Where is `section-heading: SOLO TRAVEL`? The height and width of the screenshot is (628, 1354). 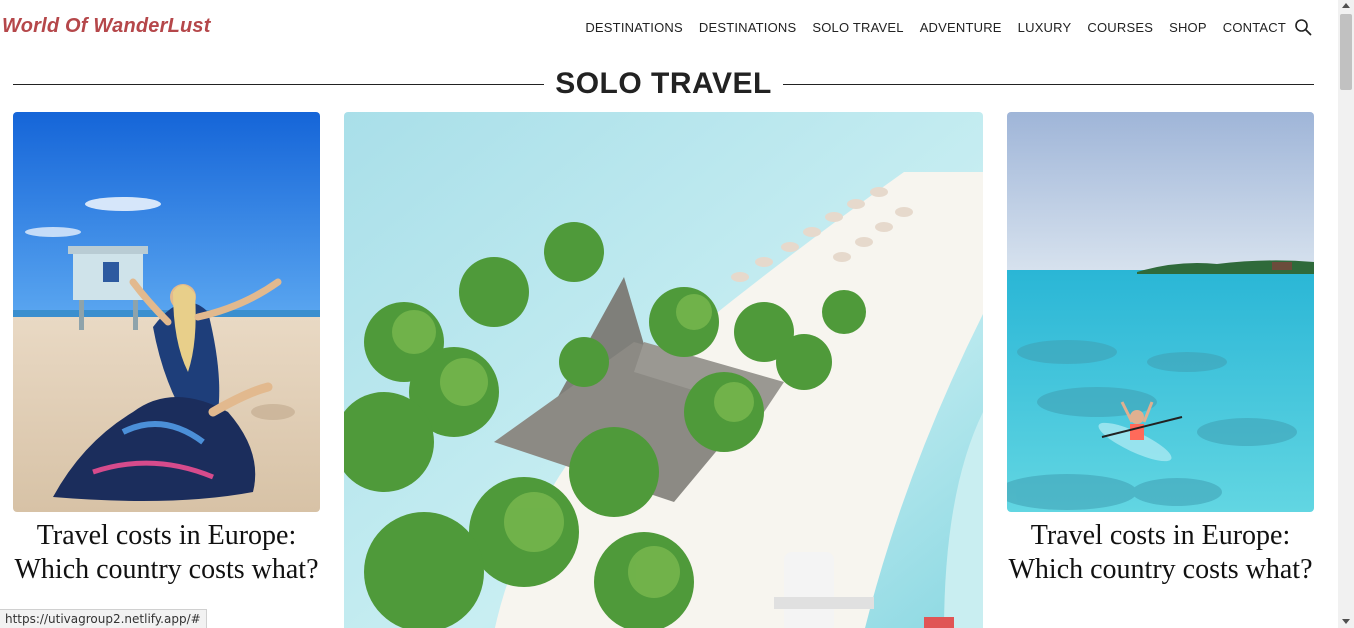
section-heading: SOLO TRAVEL is located at coordinates (663, 84).